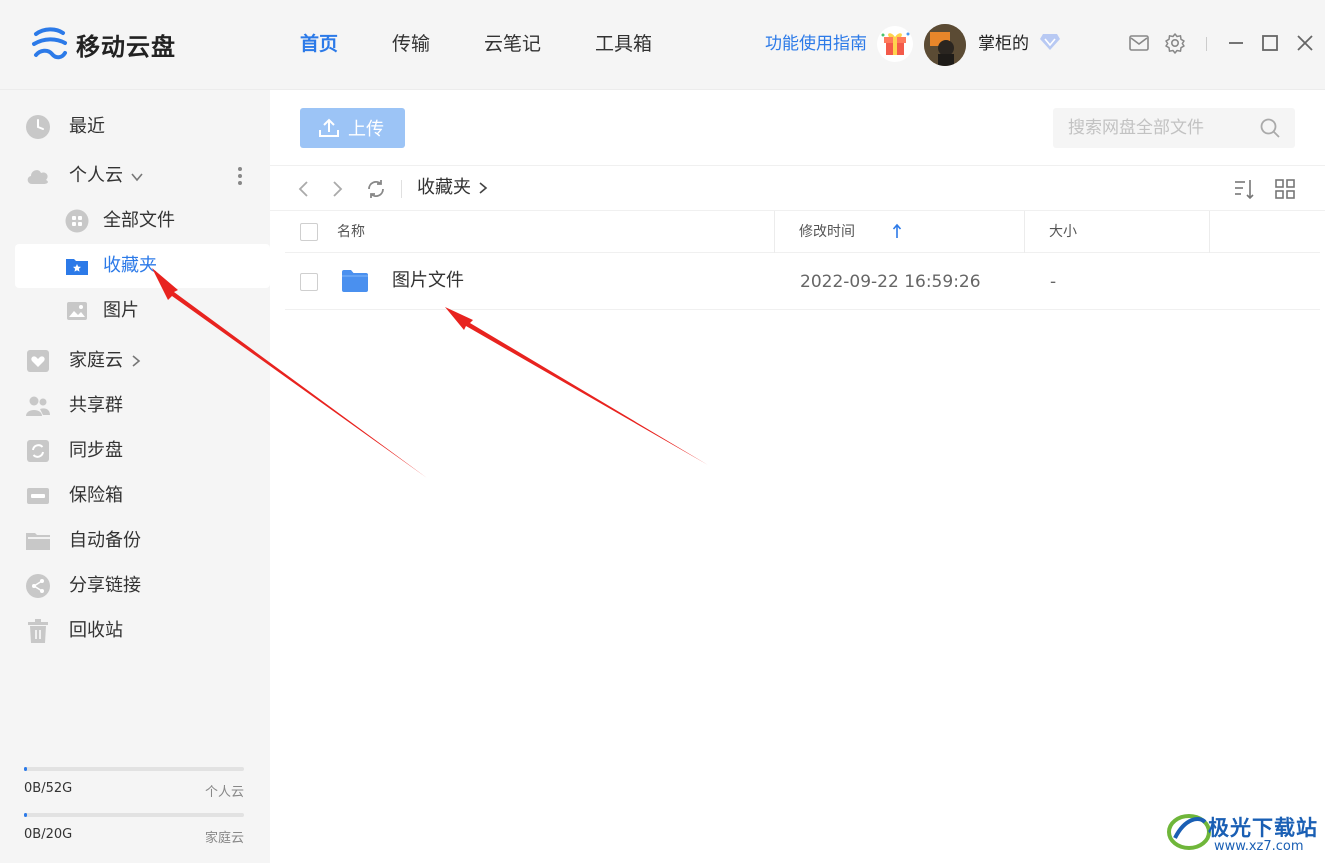  I want to click on upload-label: 上传, so click(366, 129).